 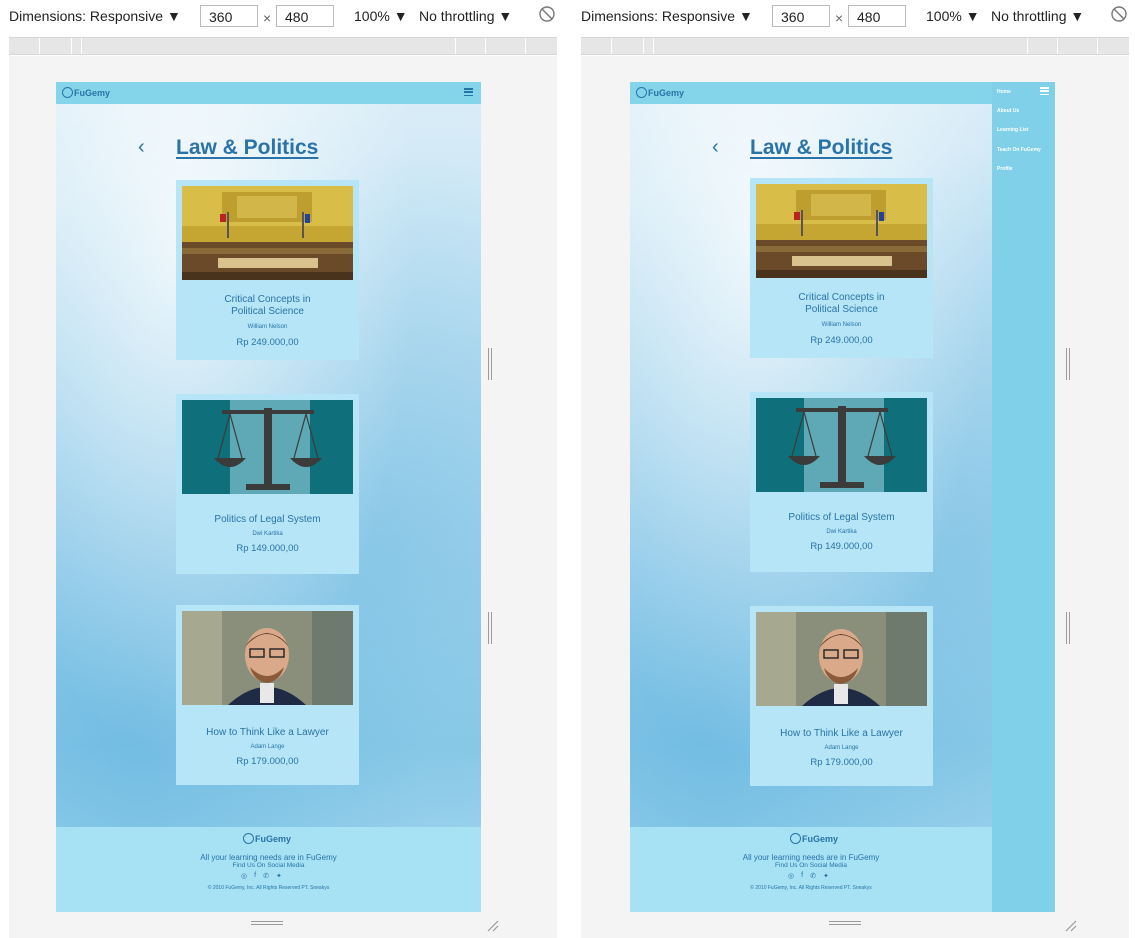 I want to click on page-heading: ‹ Law & Politics, so click(x=268, y=149).